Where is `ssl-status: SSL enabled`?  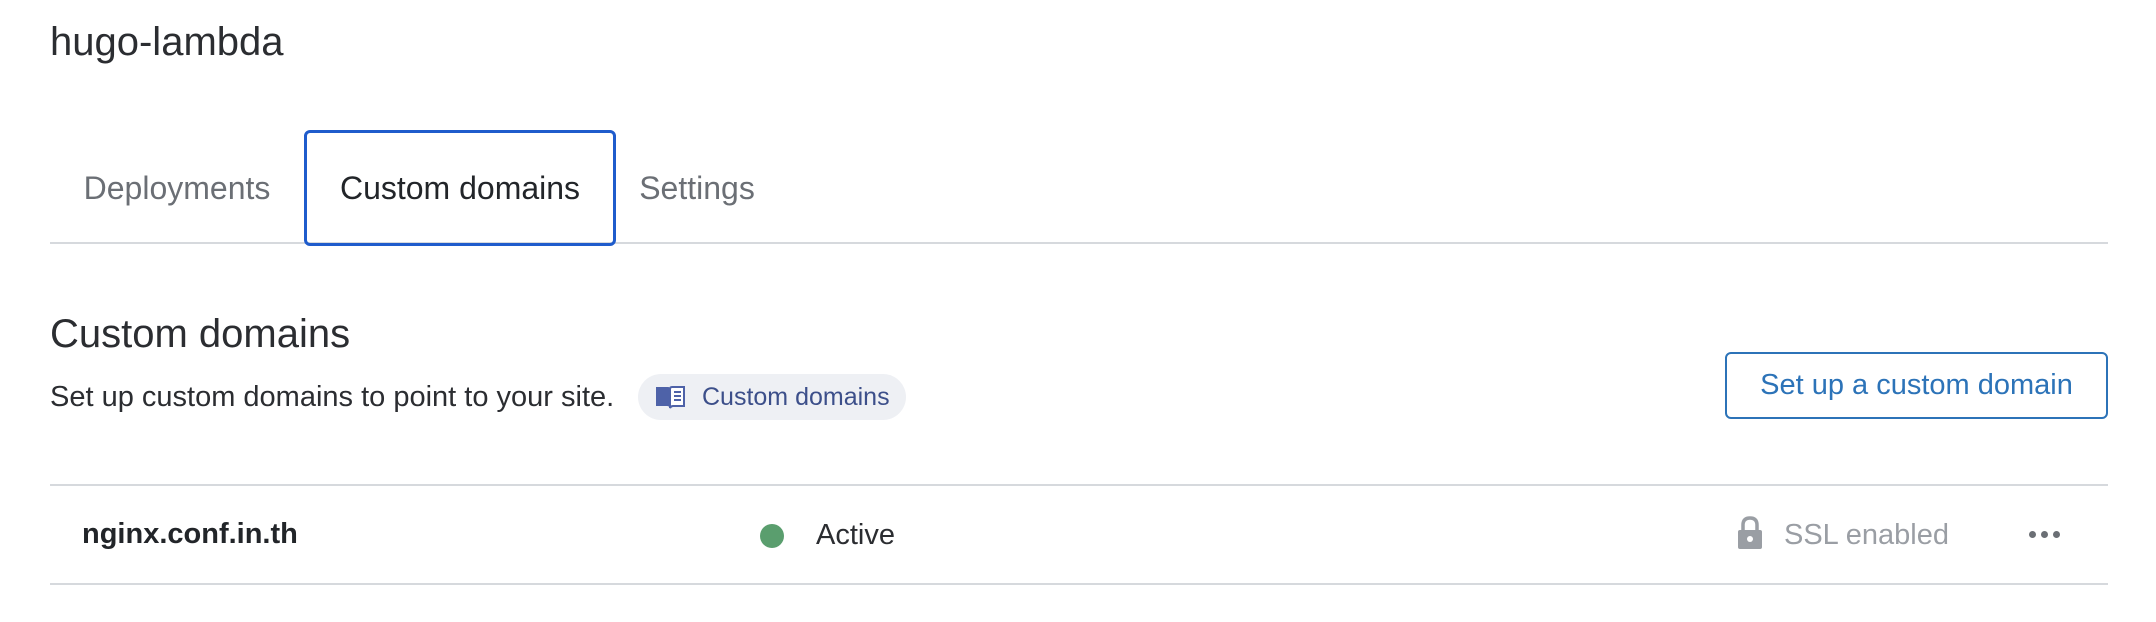 ssl-status: SSL enabled is located at coordinates (1867, 535).